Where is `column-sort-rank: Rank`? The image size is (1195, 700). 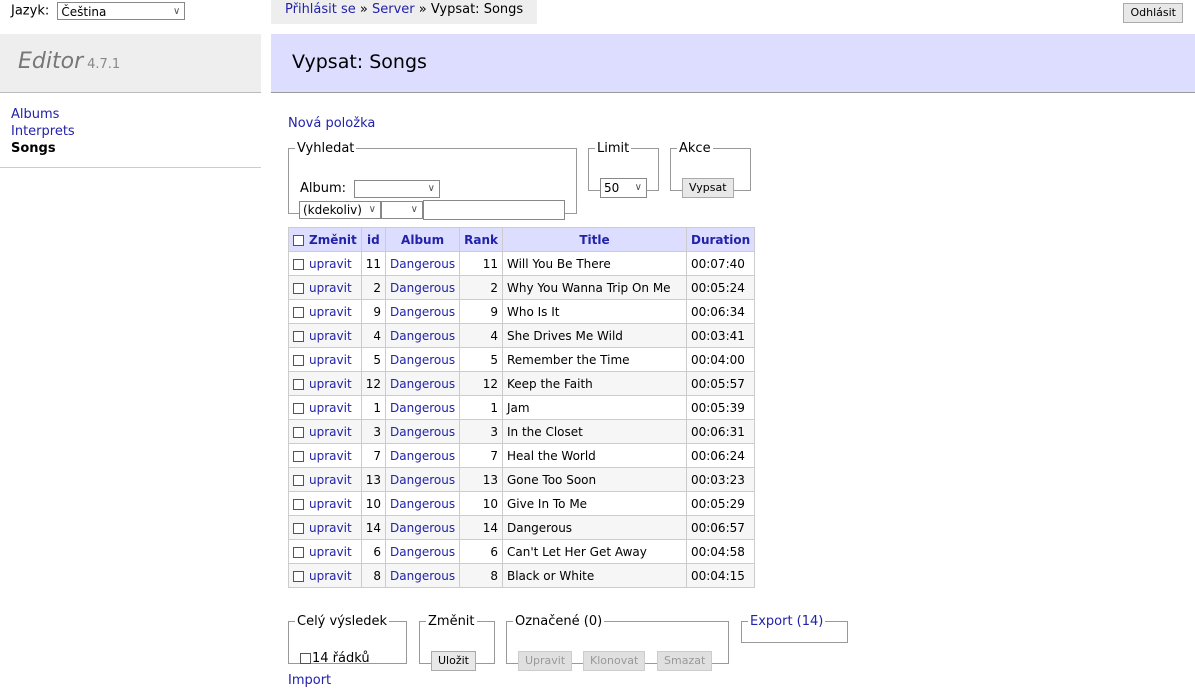 column-sort-rank: Rank is located at coordinates (481, 240).